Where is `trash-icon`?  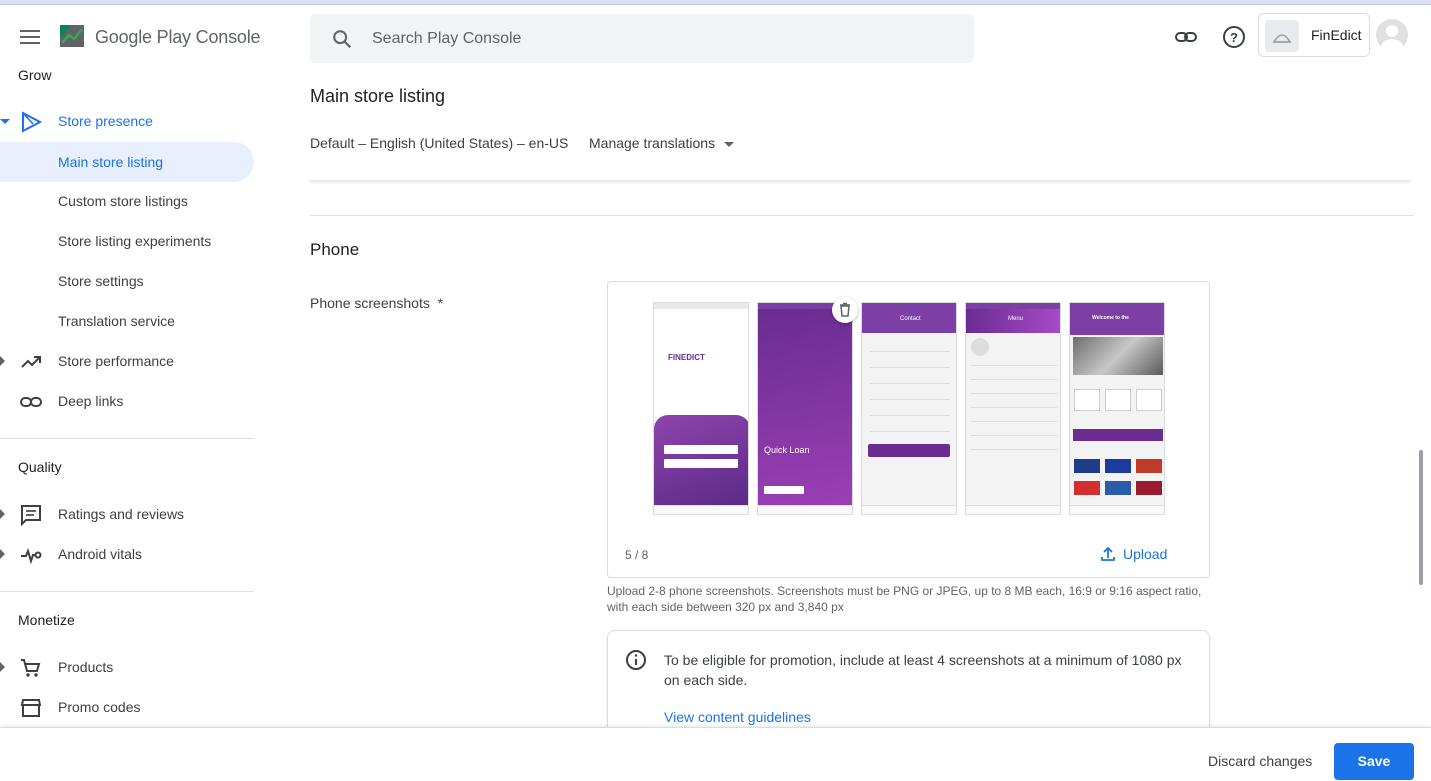 trash-icon is located at coordinates (845, 309).